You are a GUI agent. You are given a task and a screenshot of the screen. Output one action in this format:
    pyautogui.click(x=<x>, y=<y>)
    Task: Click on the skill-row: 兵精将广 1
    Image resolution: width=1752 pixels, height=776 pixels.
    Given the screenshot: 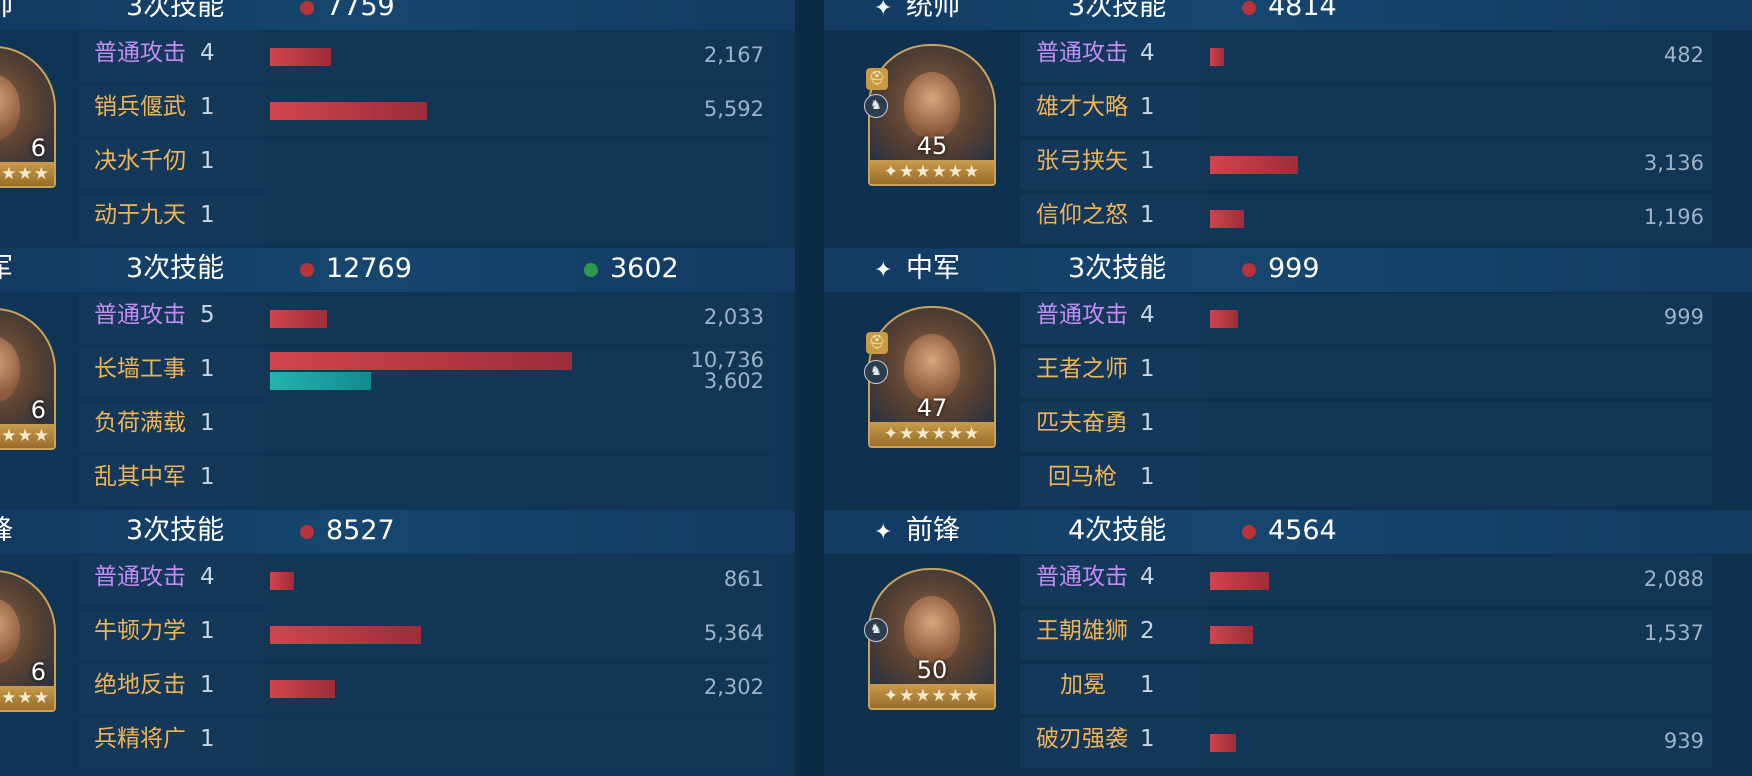 What is the action you would take?
    pyautogui.click(x=397, y=743)
    